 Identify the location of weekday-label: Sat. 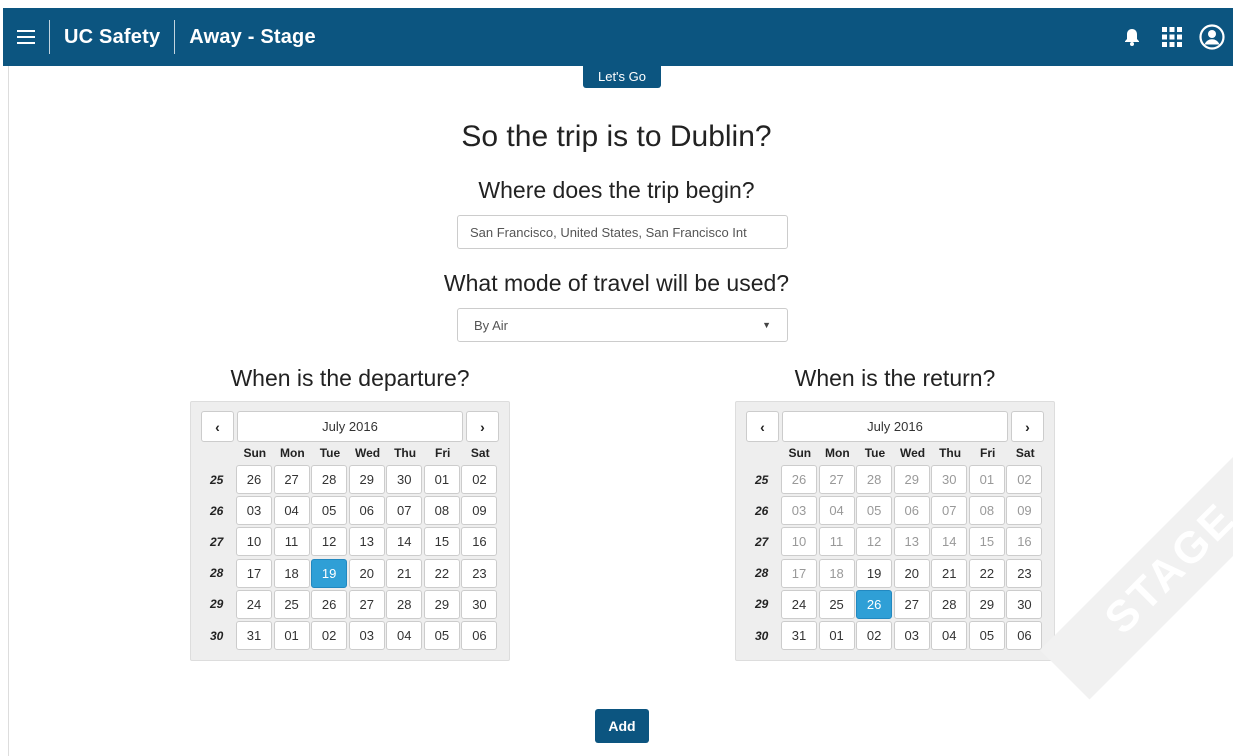
(1025, 453).